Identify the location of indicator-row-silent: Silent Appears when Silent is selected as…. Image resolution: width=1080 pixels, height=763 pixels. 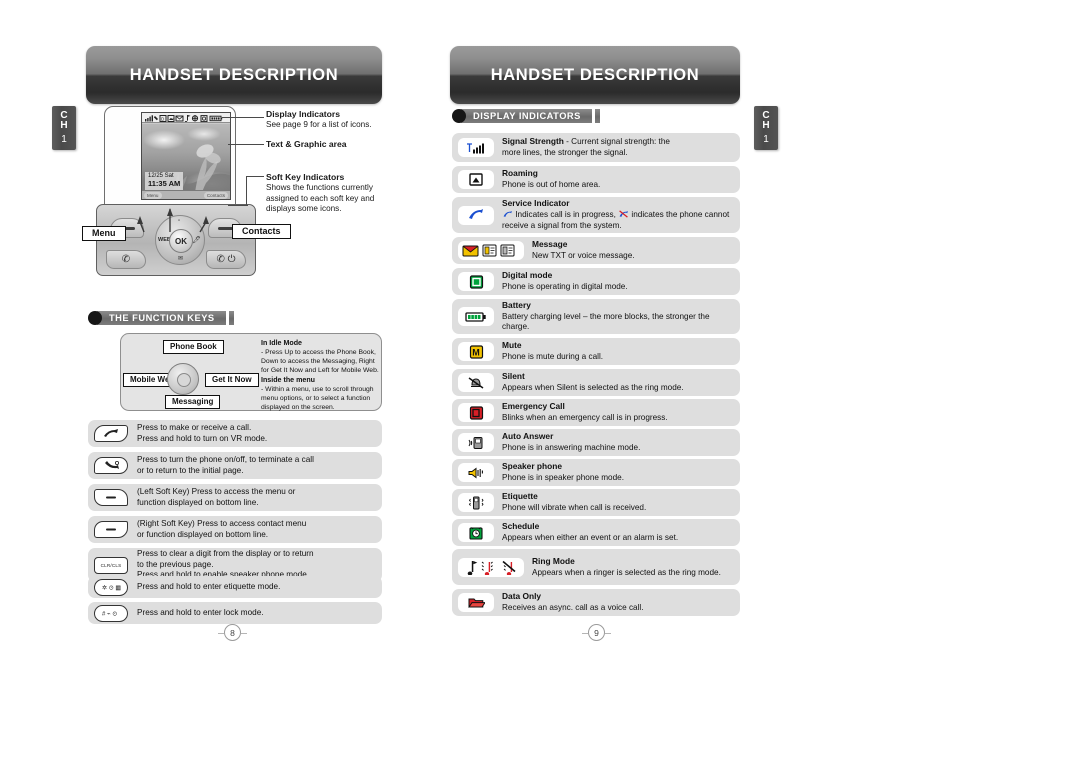
(596, 382).